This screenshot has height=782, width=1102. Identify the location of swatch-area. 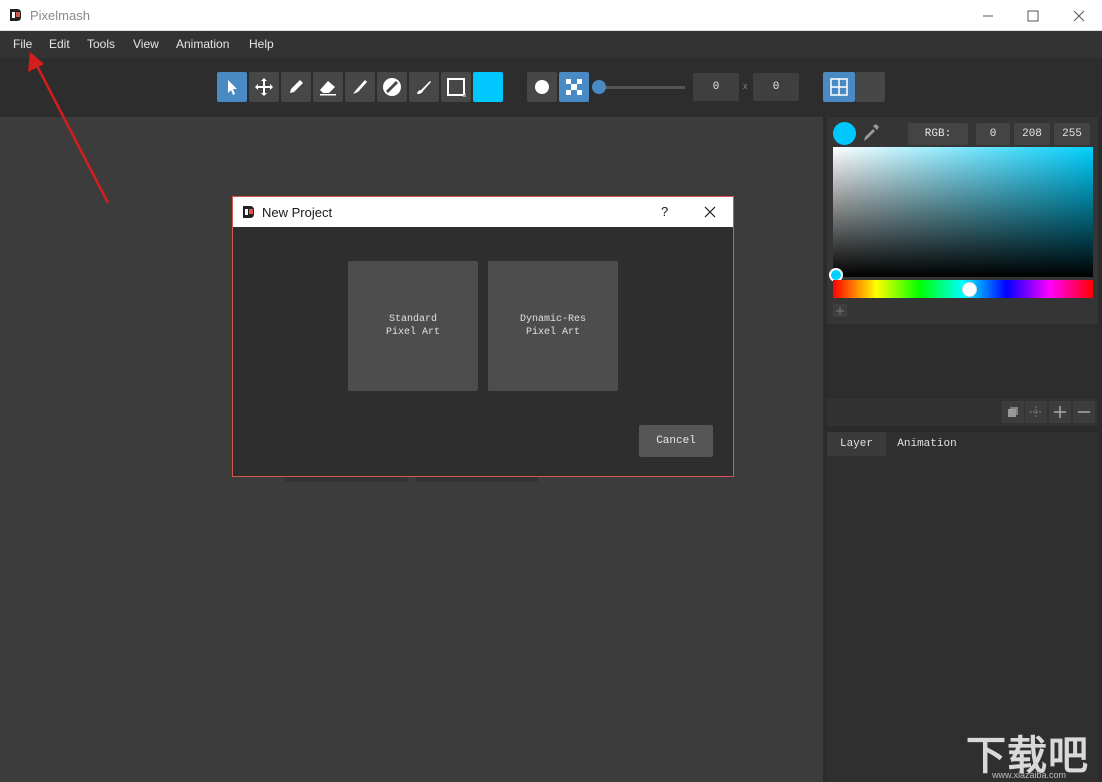
(962, 361).